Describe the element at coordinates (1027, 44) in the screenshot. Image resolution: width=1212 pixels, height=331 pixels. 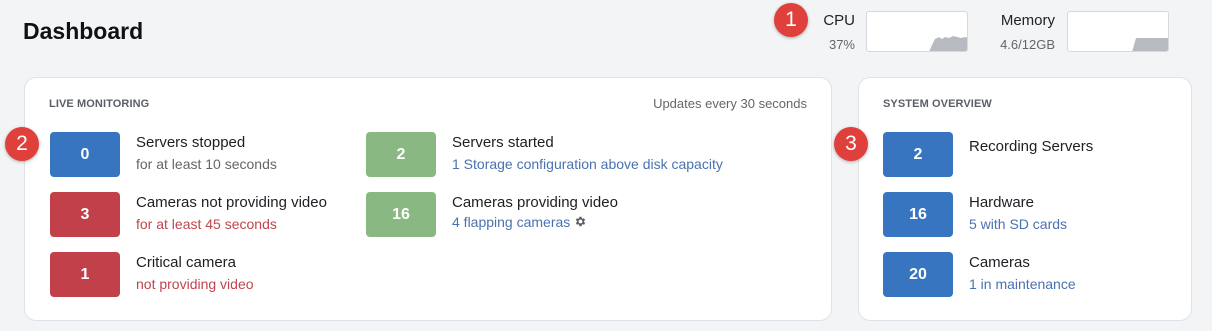
I see `memory-value: 4.6/12GB` at that location.